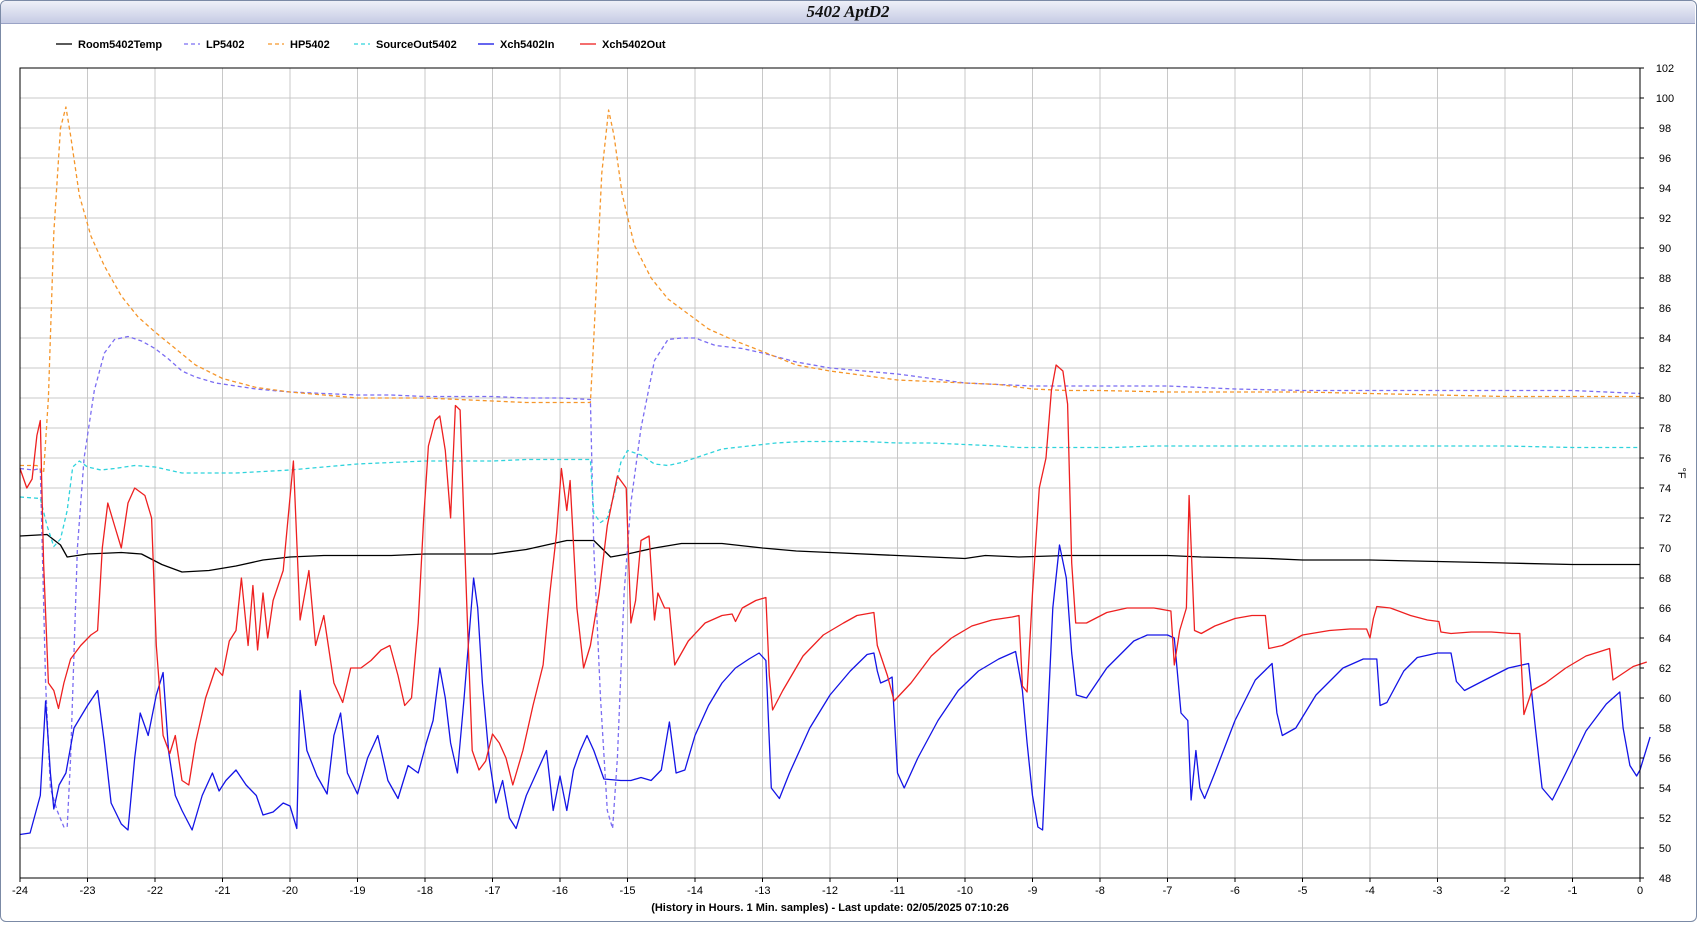 This screenshot has width=1700, height=925. I want to click on y-tick-label: 88, so click(1665, 279).